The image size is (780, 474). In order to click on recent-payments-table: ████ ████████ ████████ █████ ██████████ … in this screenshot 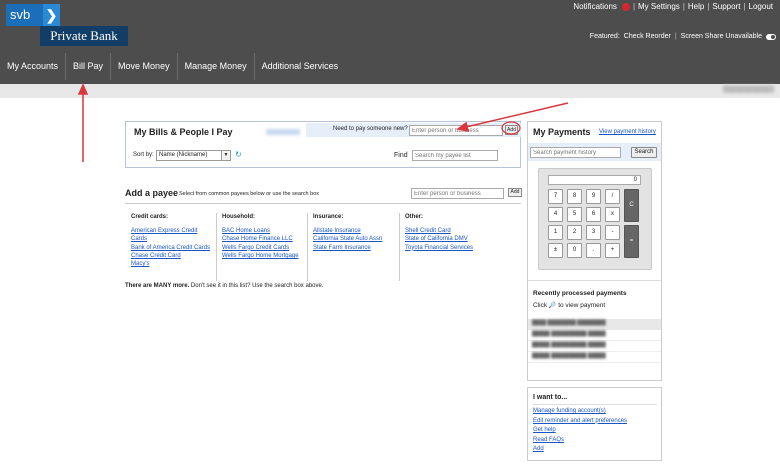, I will do `click(594, 341)`.